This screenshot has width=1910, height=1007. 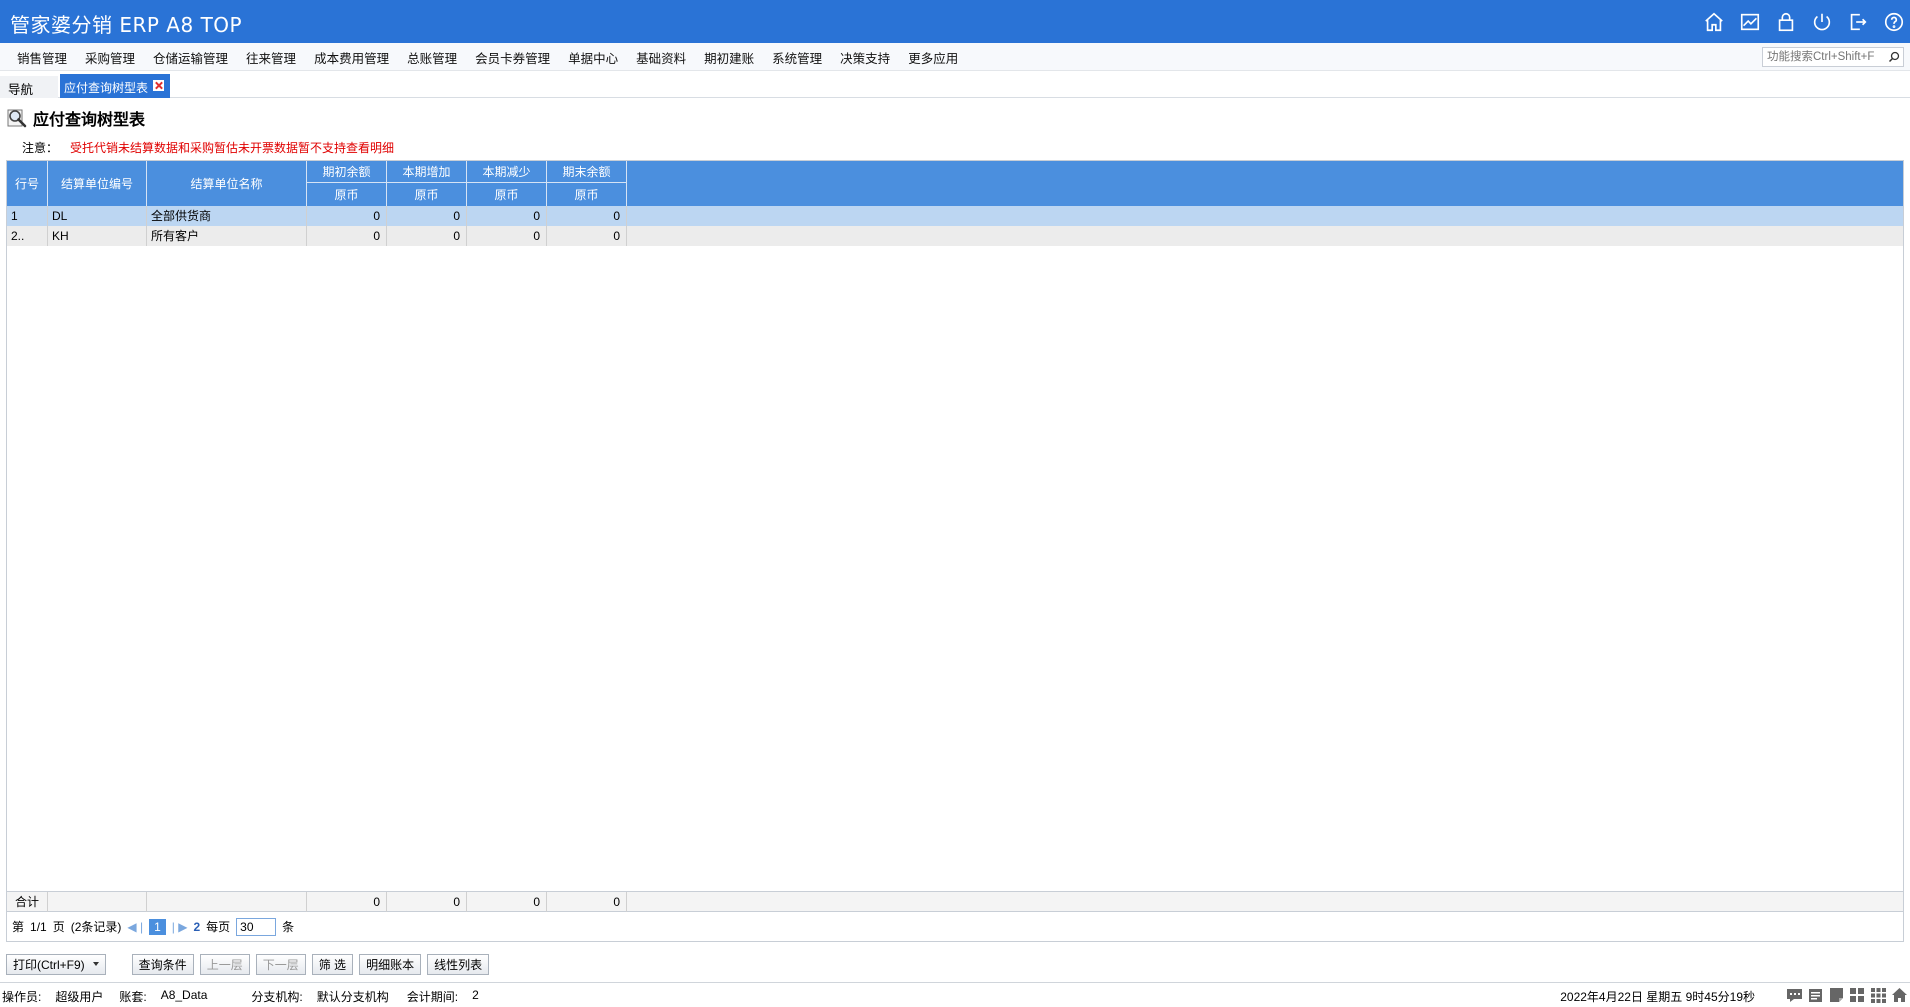 I want to click on table-row: 2.. KH 所有客户 0 0 0 0, so click(x=955, y=236).